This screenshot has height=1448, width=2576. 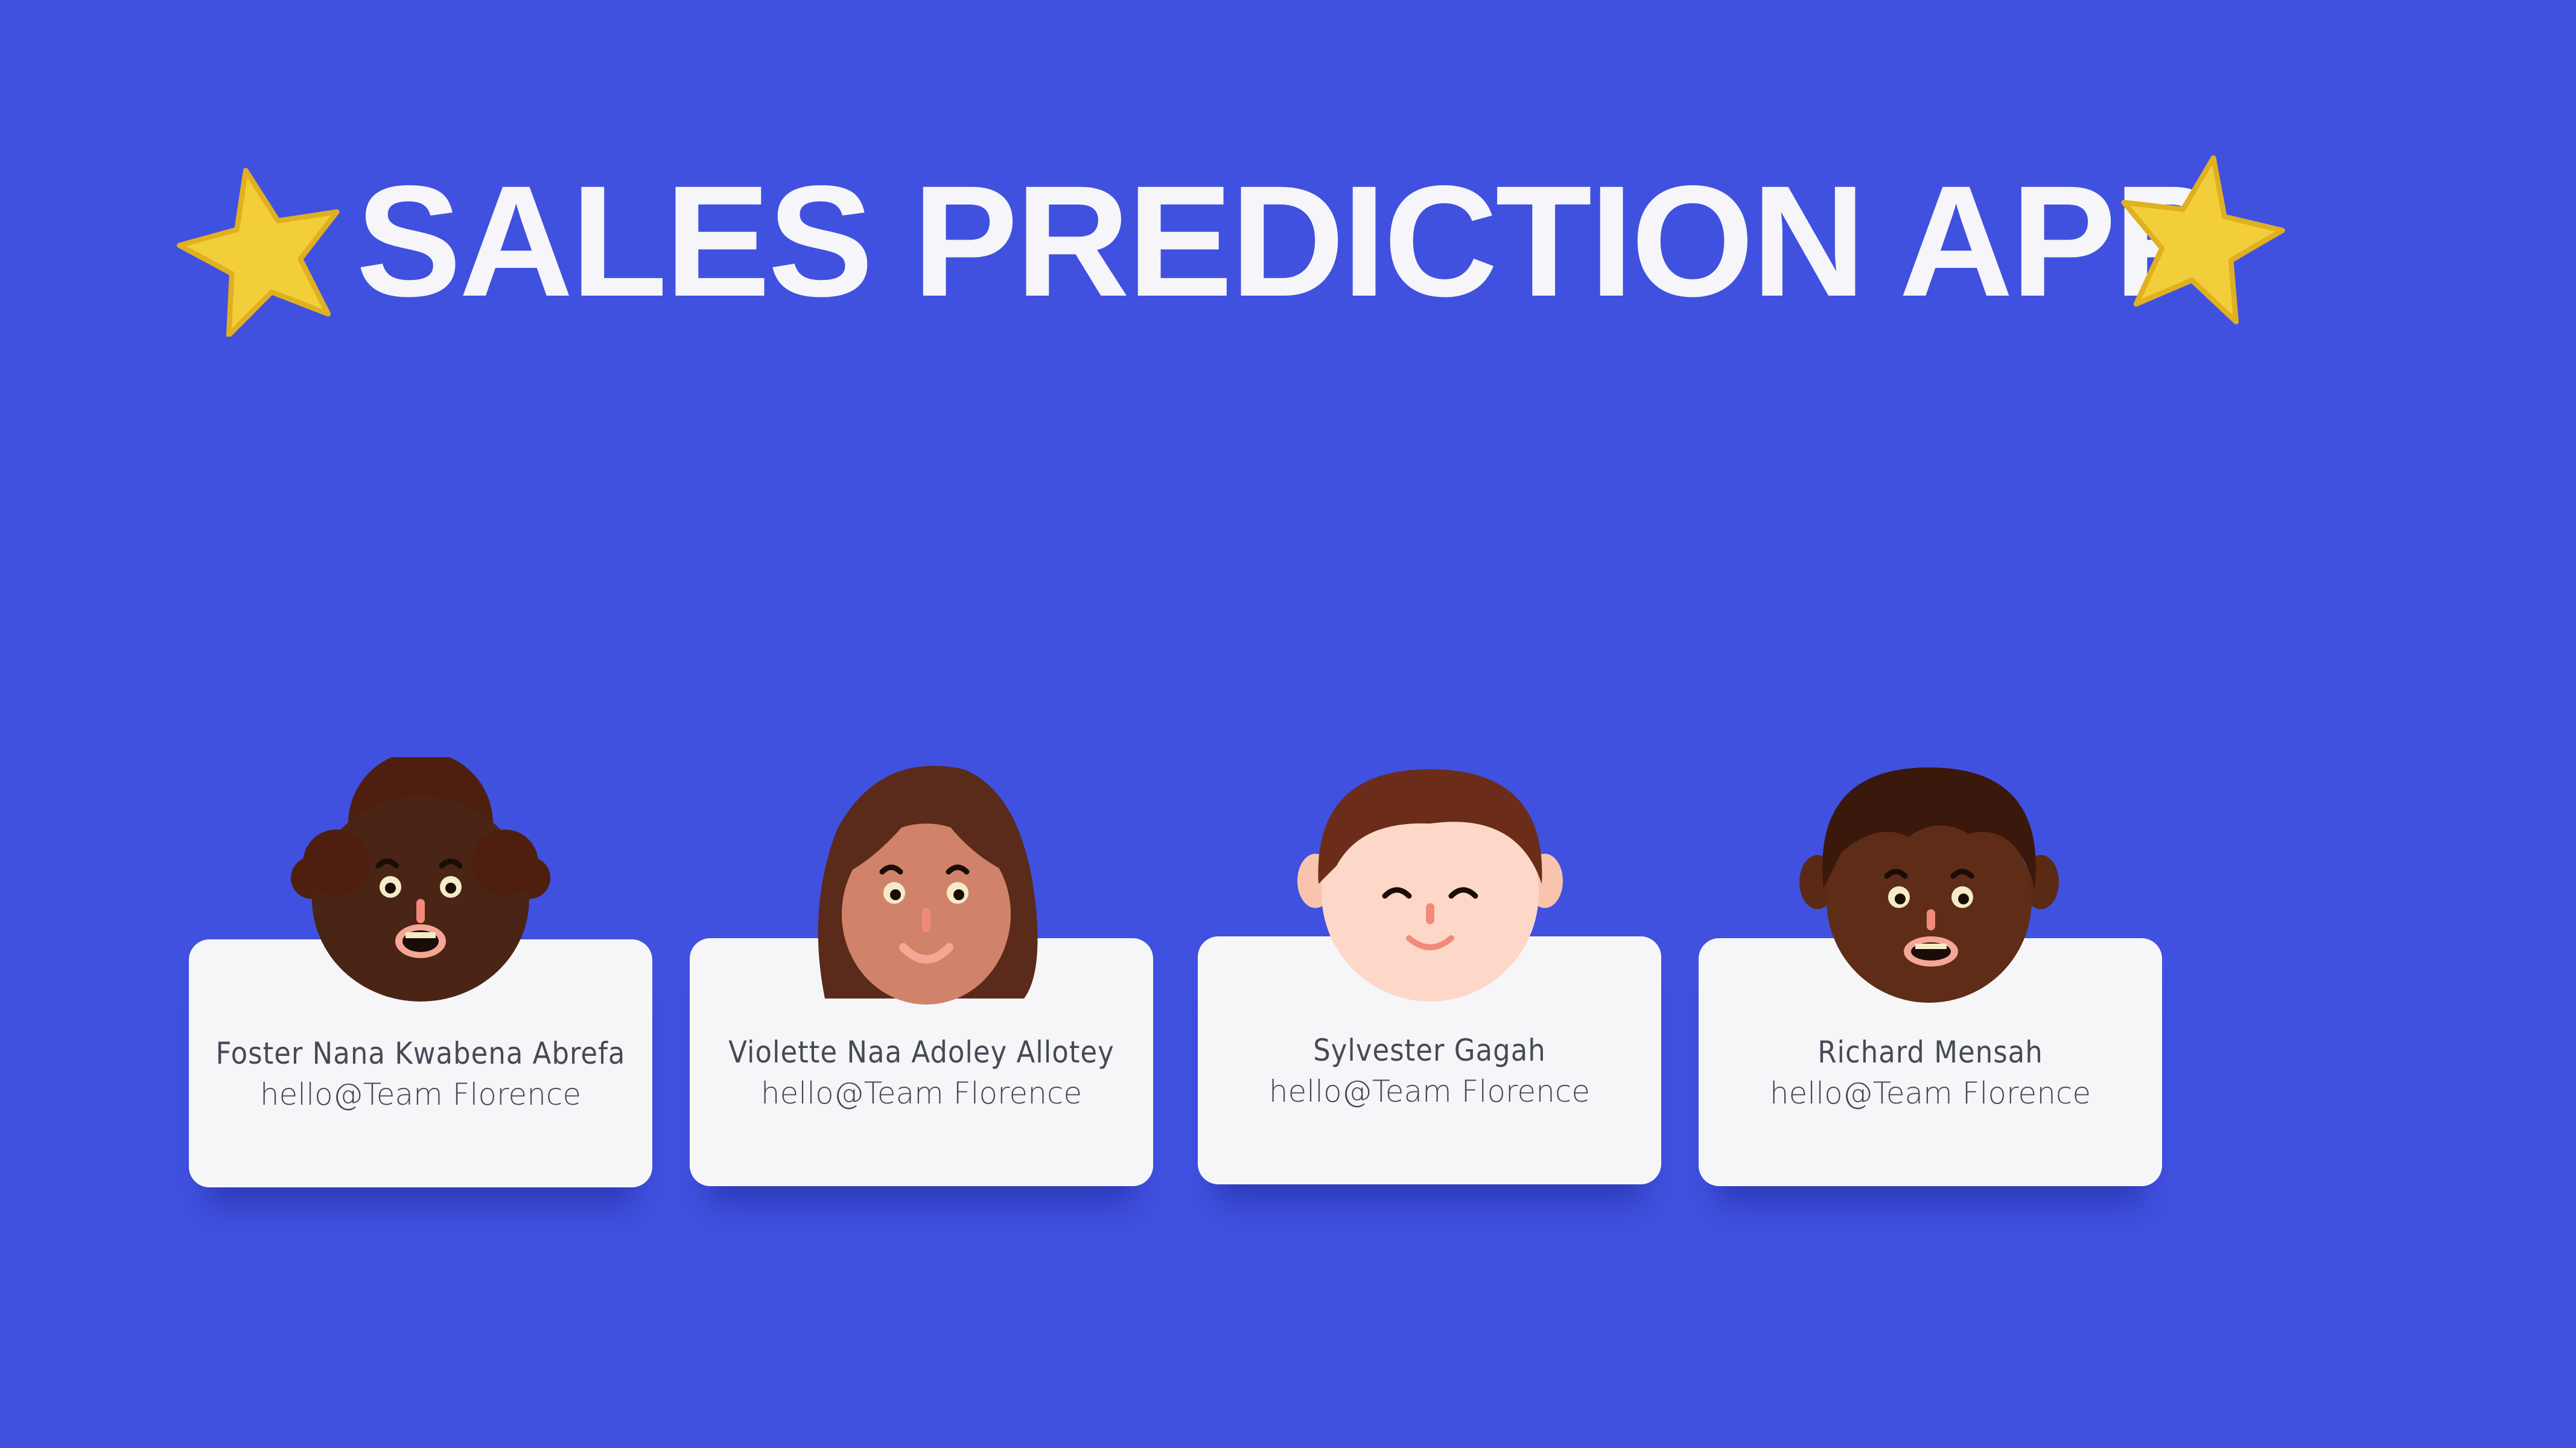 What do you see at coordinates (1931, 1052) in the screenshot?
I see `member-name: Richard Mensah` at bounding box center [1931, 1052].